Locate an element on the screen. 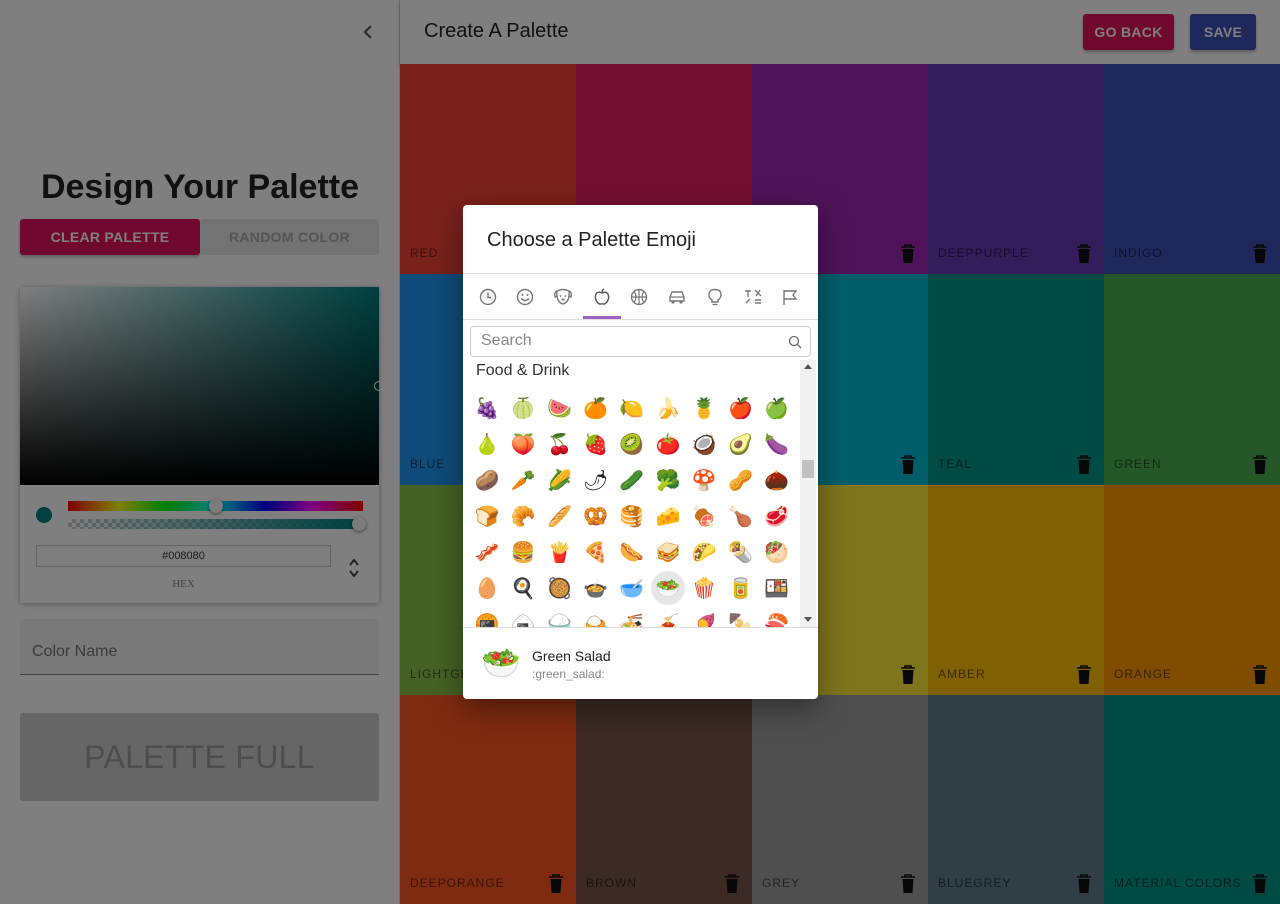  emoji-item: 🍕 is located at coordinates (596, 552).